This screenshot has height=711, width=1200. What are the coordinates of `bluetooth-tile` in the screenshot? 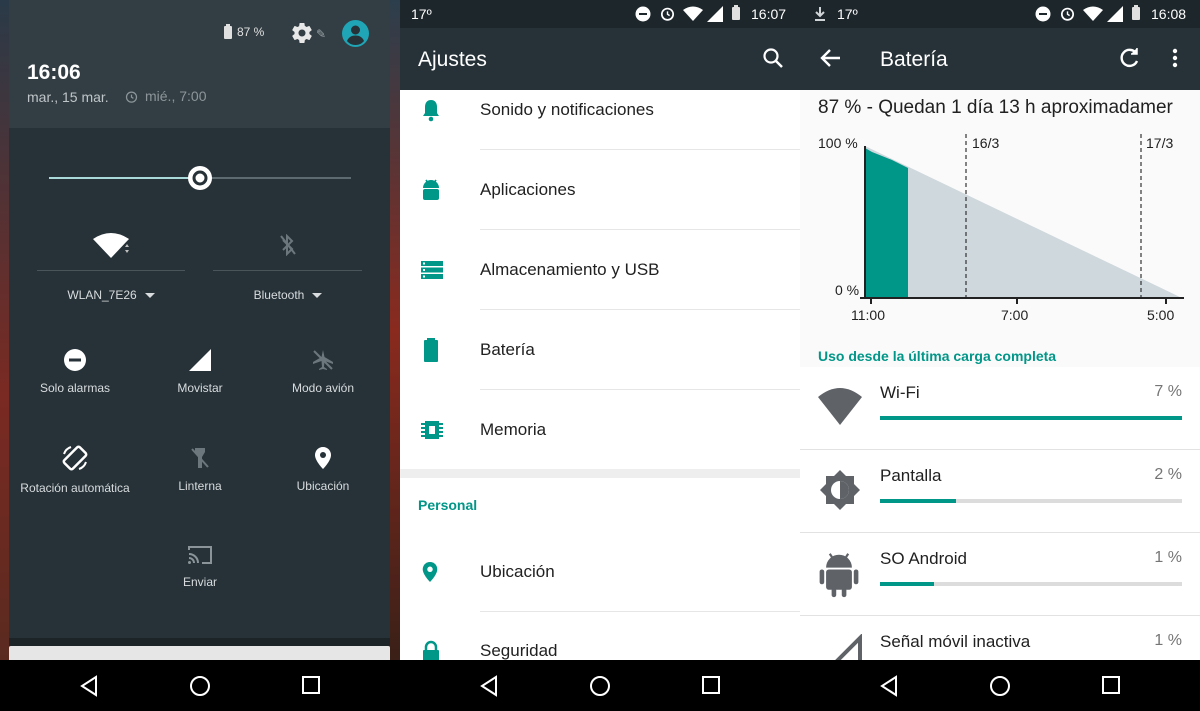 It's located at (288, 246).